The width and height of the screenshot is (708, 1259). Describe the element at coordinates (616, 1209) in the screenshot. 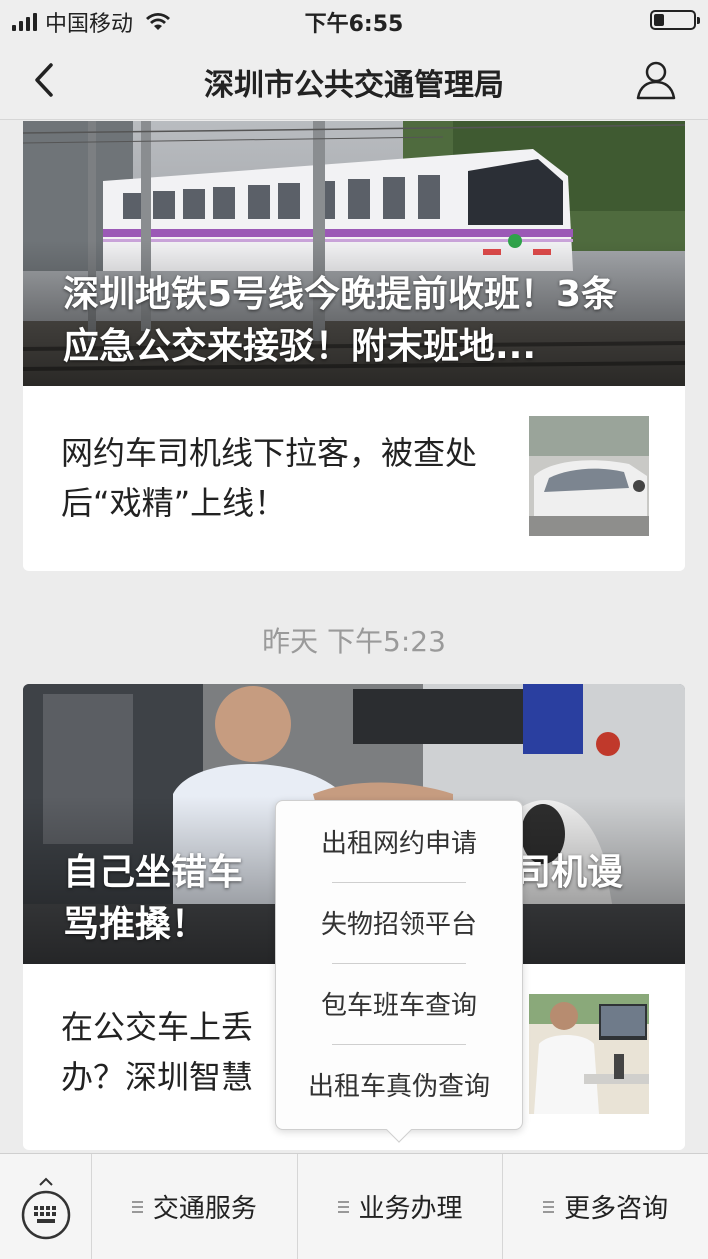

I see `menu-label: 更多咨询` at that location.